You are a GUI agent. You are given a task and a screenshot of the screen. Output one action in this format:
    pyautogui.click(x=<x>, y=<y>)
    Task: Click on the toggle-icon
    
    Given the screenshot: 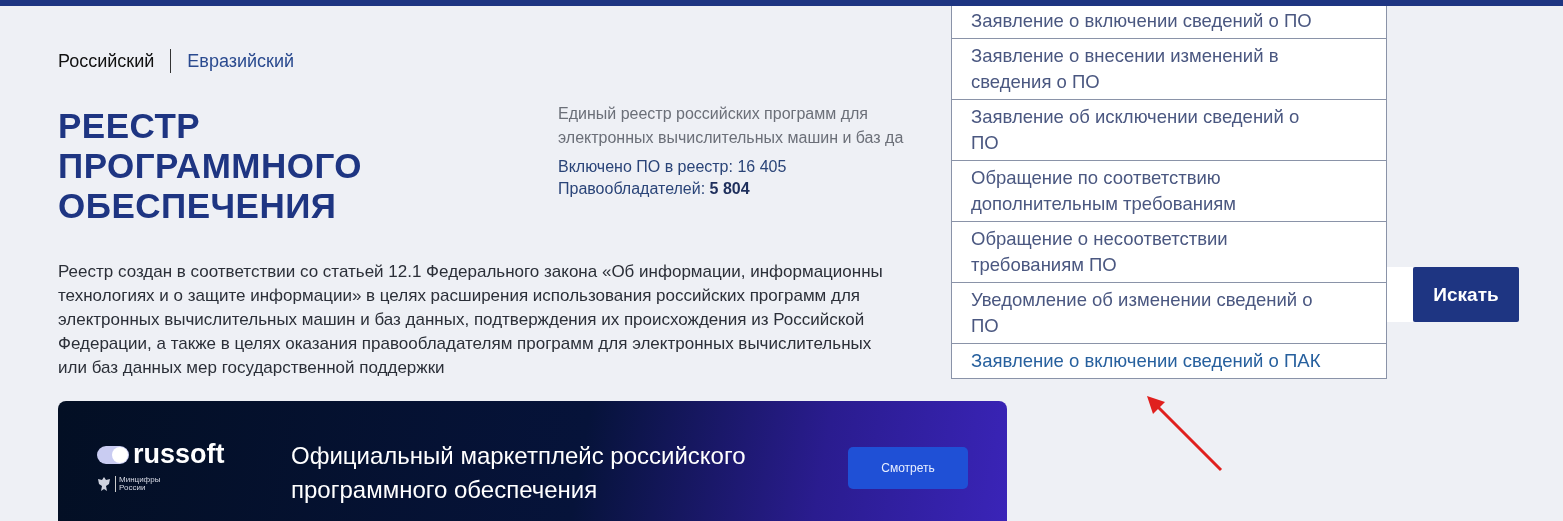 What is the action you would take?
    pyautogui.click(x=113, y=454)
    